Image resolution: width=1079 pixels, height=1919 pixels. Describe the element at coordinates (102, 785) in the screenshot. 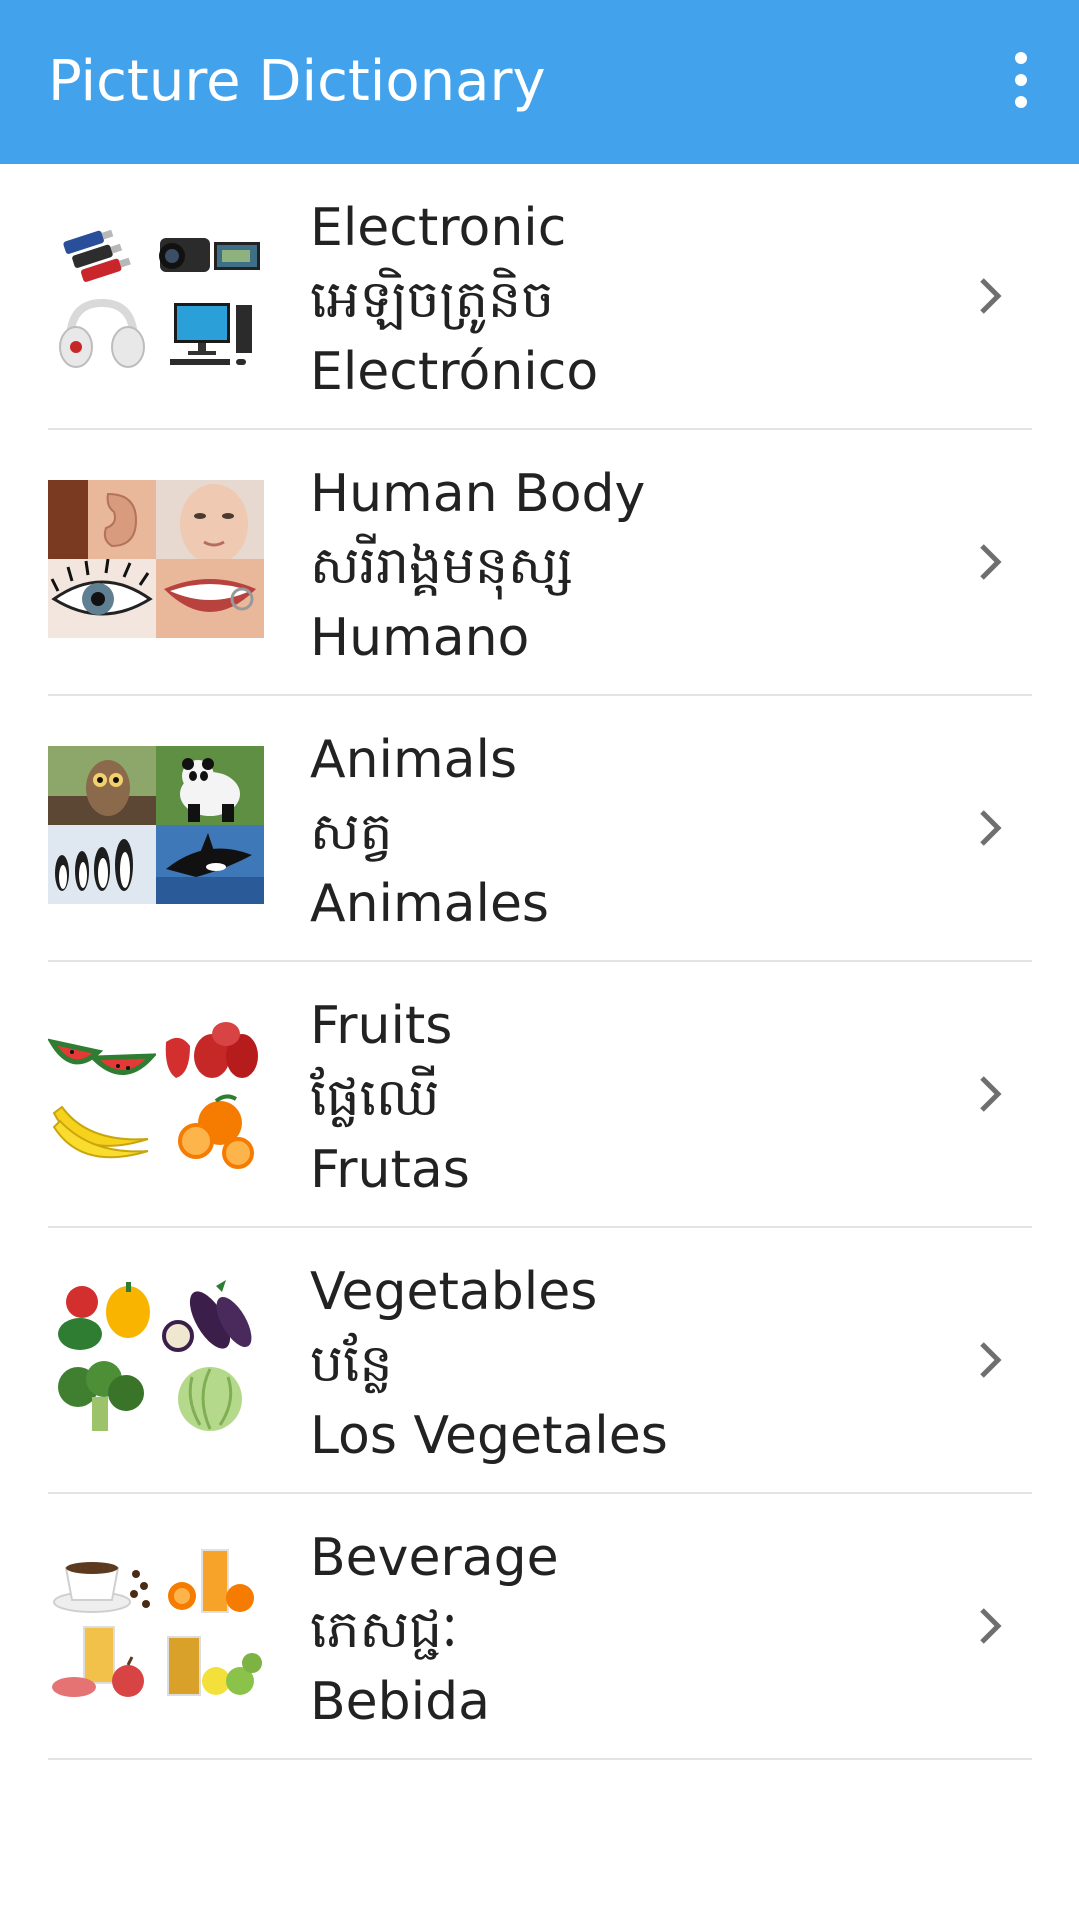

I see `owl-icon` at that location.